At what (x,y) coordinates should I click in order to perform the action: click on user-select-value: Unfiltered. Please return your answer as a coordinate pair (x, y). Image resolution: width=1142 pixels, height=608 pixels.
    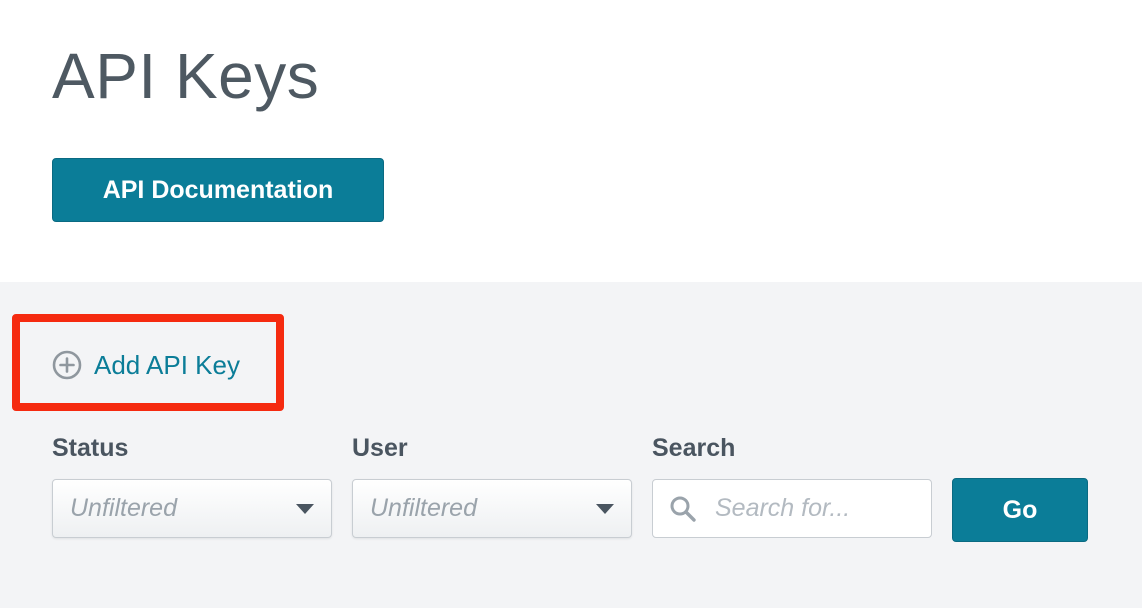
    Looking at the image, I should click on (423, 508).